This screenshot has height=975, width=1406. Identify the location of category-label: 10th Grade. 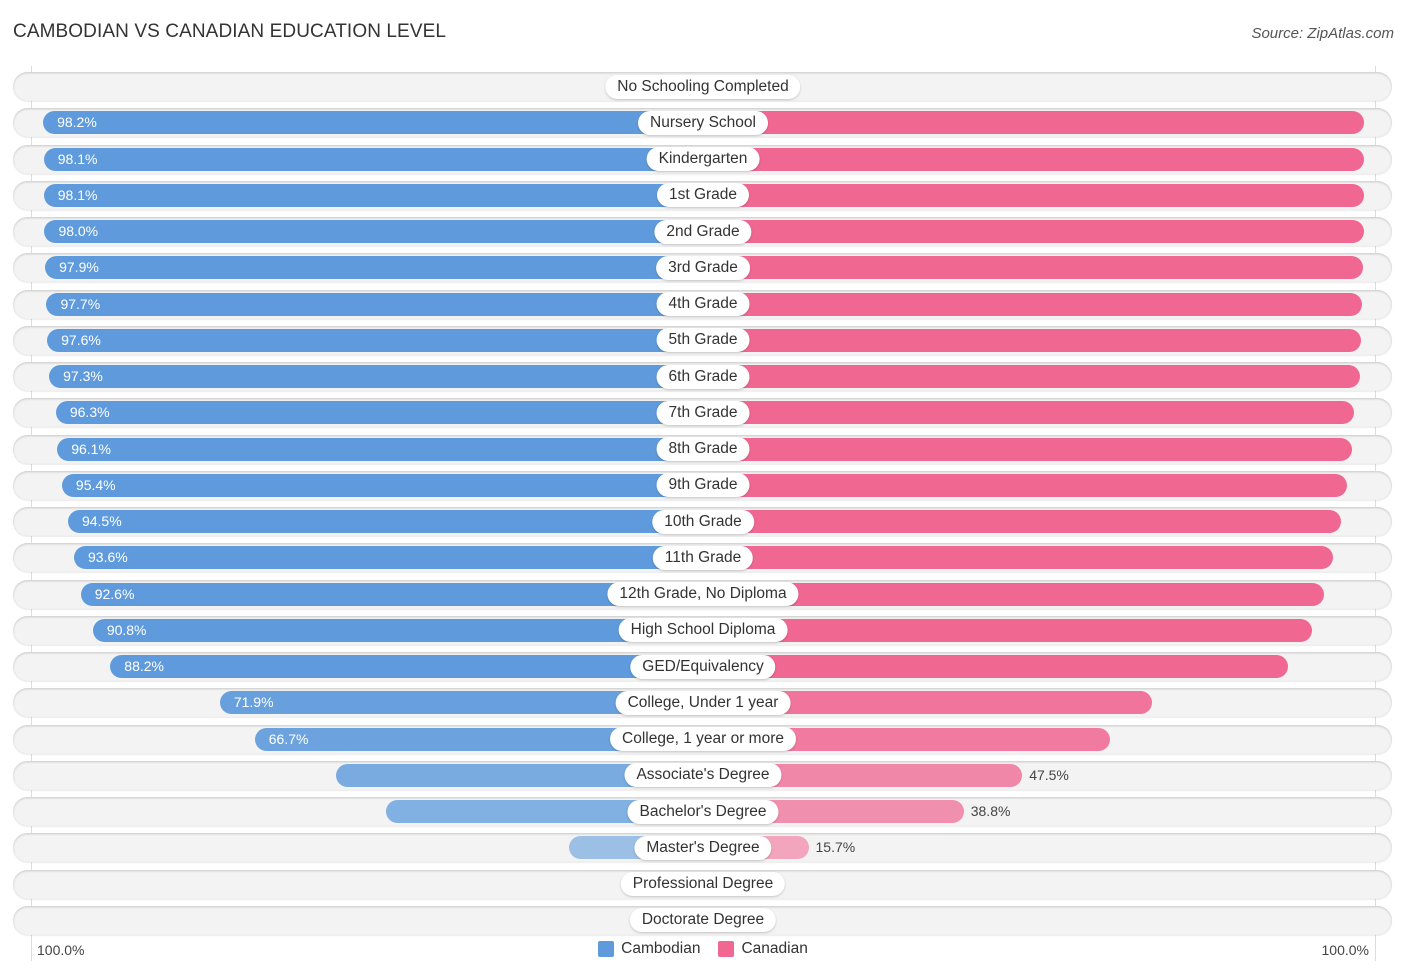
(703, 521).